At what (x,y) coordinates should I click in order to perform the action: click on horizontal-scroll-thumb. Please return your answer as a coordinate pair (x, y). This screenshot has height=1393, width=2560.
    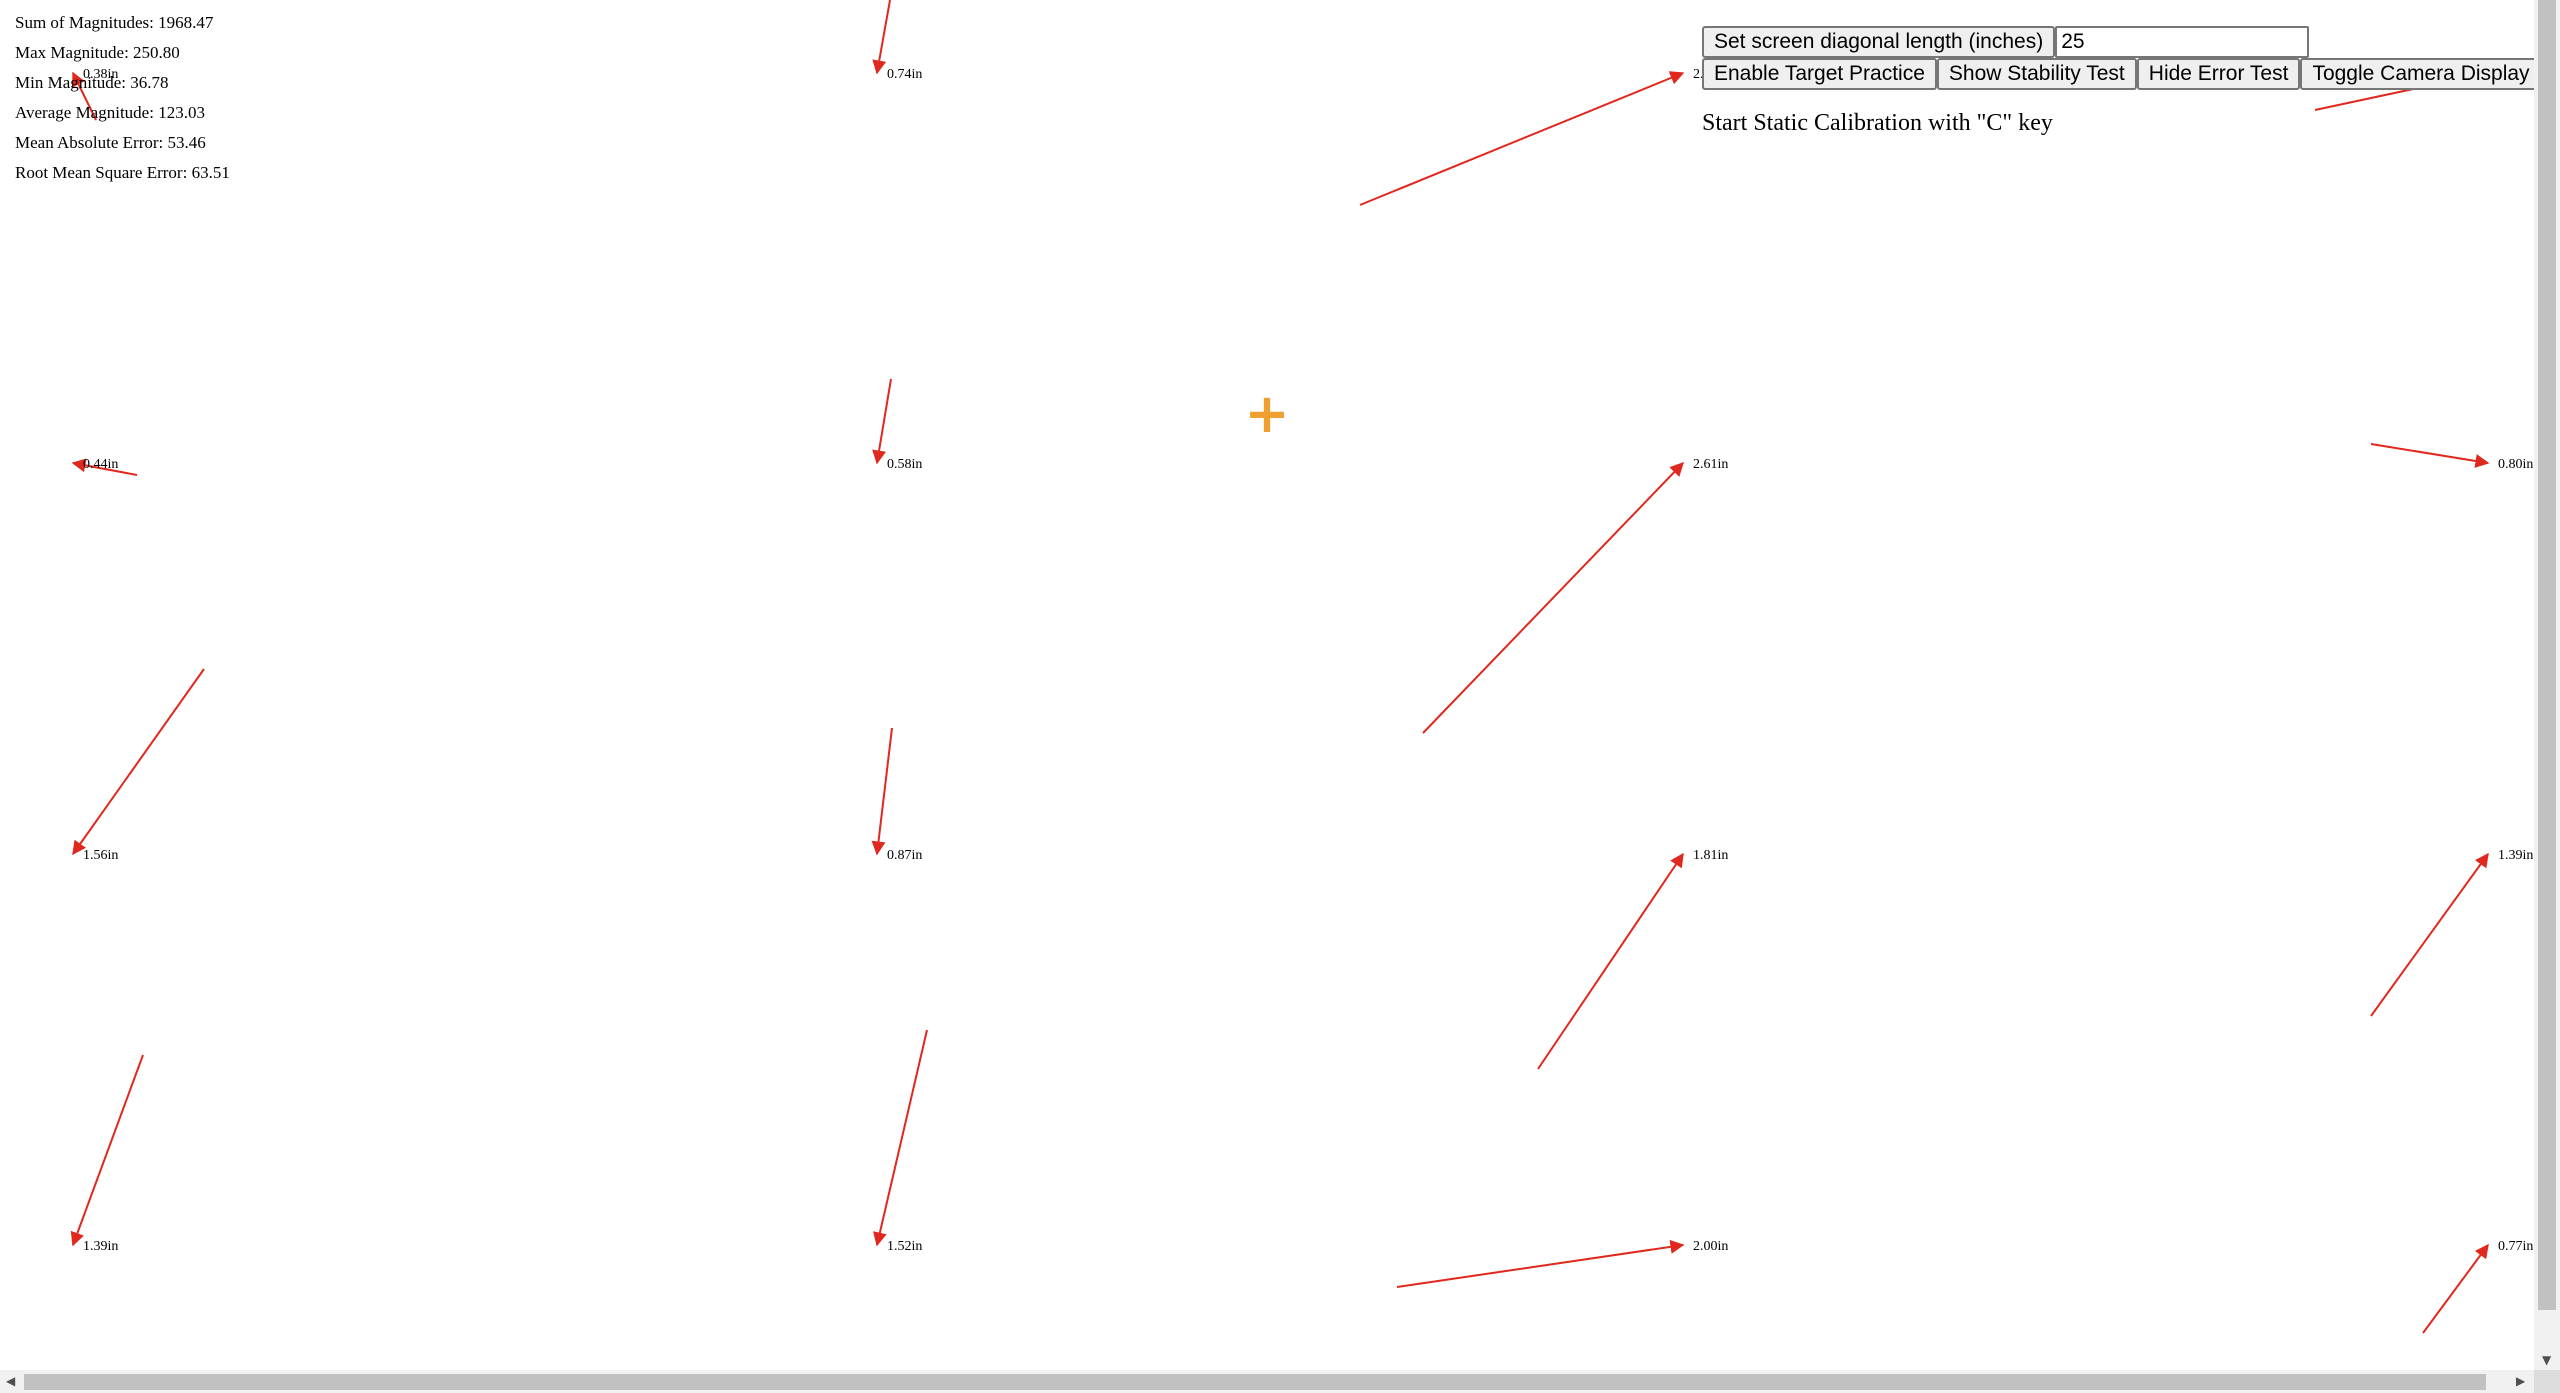
    Looking at the image, I should click on (1255, 1382).